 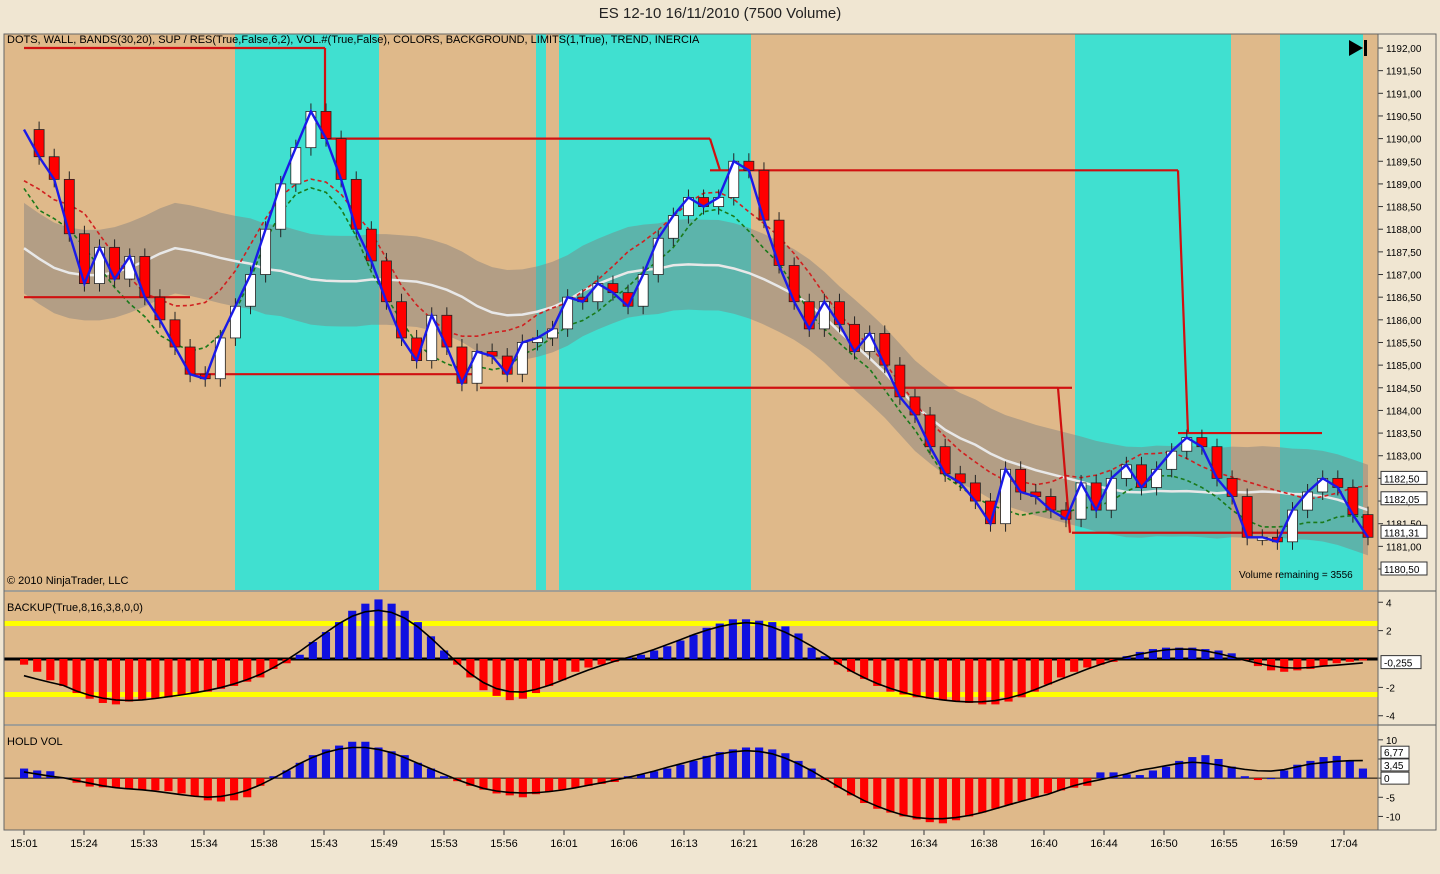 I want to click on holdvol-axis: 1050-5-106,773,450, so click(x=1394, y=779).